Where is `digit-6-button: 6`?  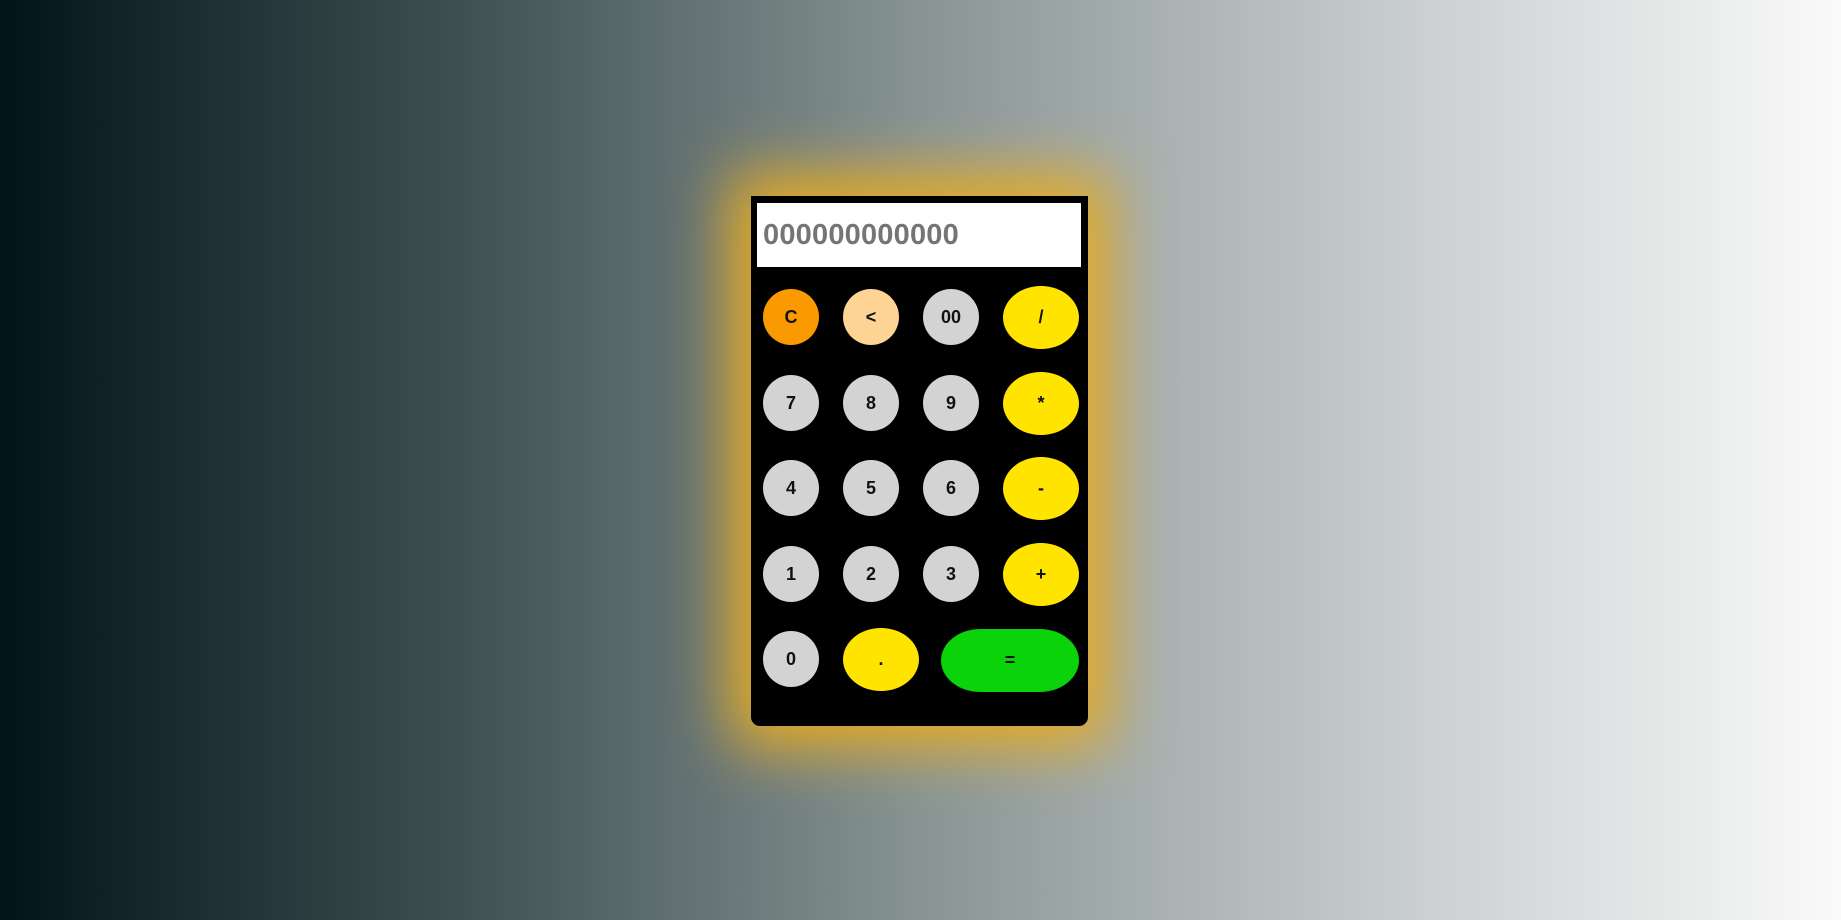
digit-6-button: 6 is located at coordinates (951, 488).